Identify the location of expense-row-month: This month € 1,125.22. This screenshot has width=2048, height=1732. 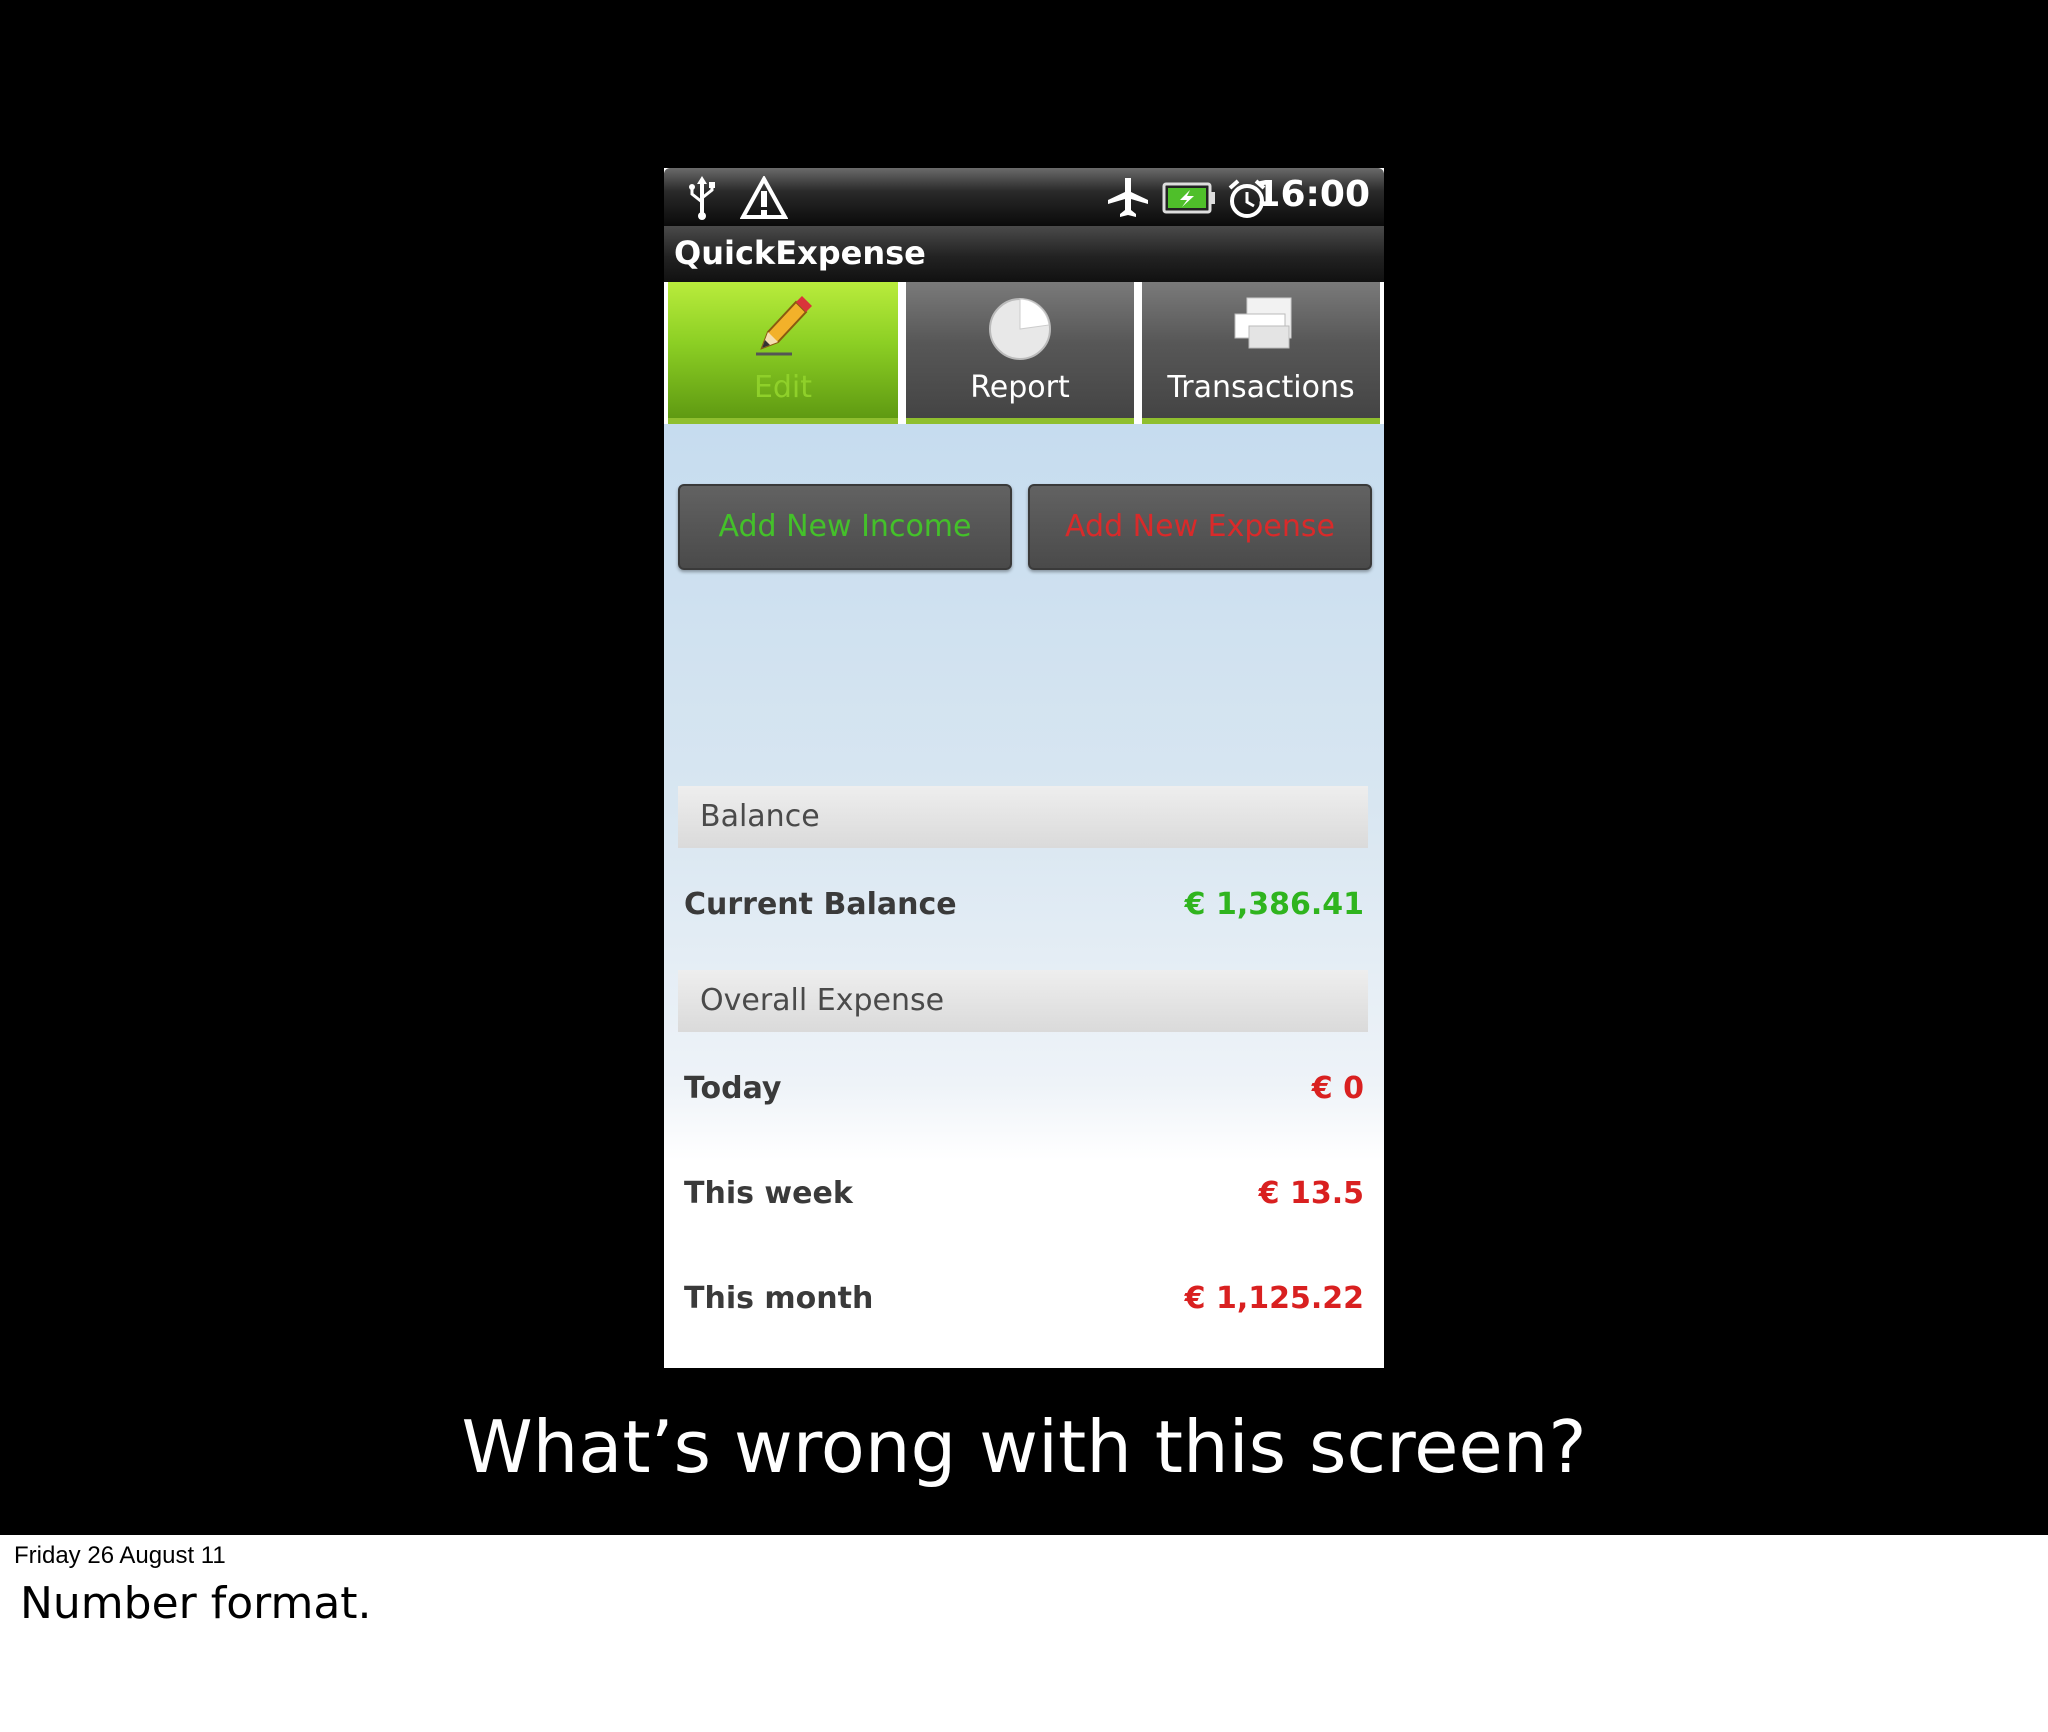
(1024, 1299).